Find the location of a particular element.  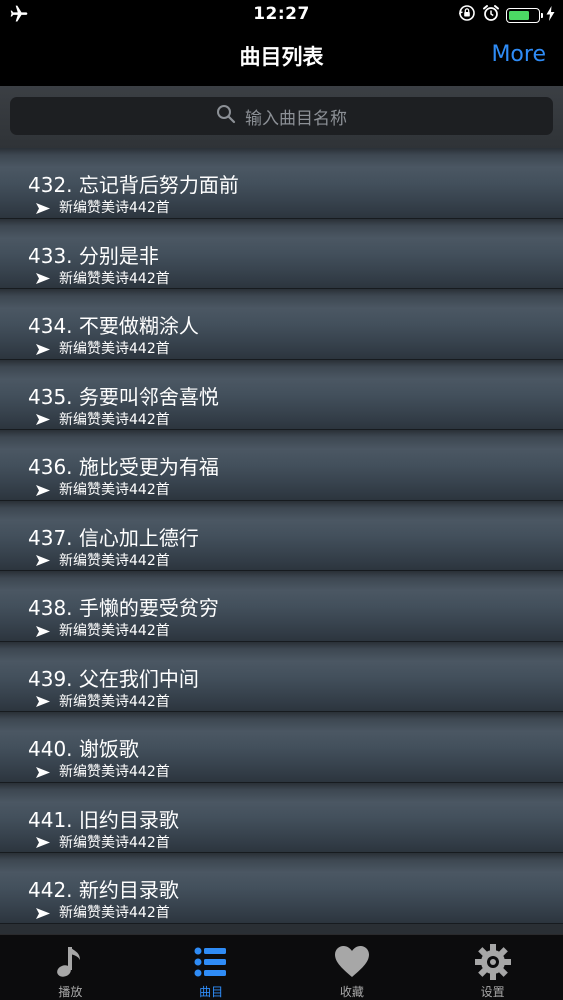

song-title: 434. 不要做糊涂人 is located at coordinates (113, 326).